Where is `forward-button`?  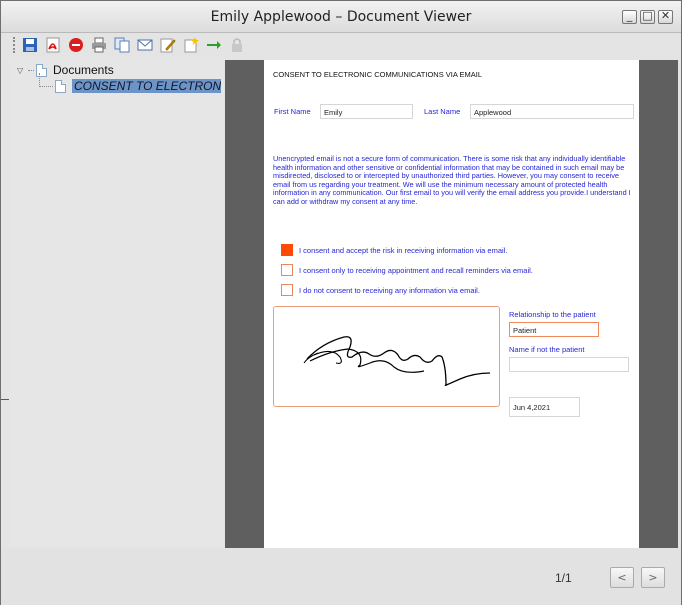
forward-button is located at coordinates (214, 45).